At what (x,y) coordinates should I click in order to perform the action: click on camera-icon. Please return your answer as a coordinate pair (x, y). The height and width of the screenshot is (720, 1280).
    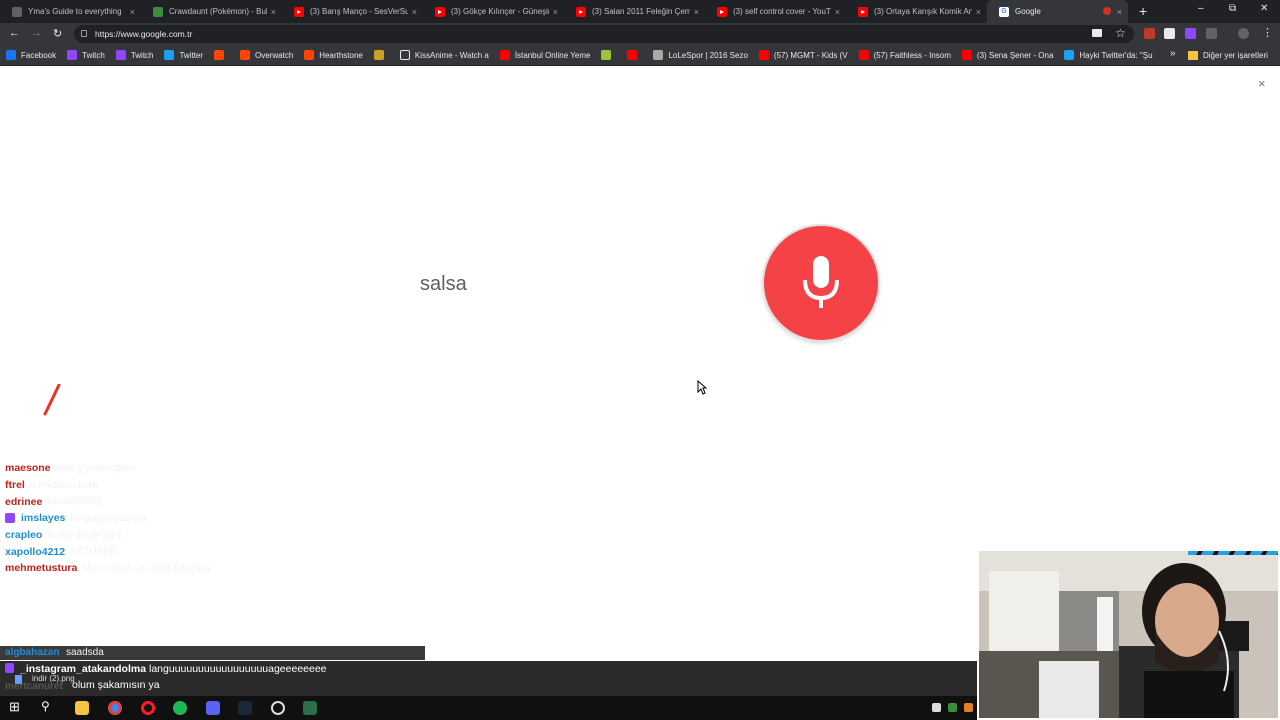
    Looking at the image, I should click on (1097, 33).